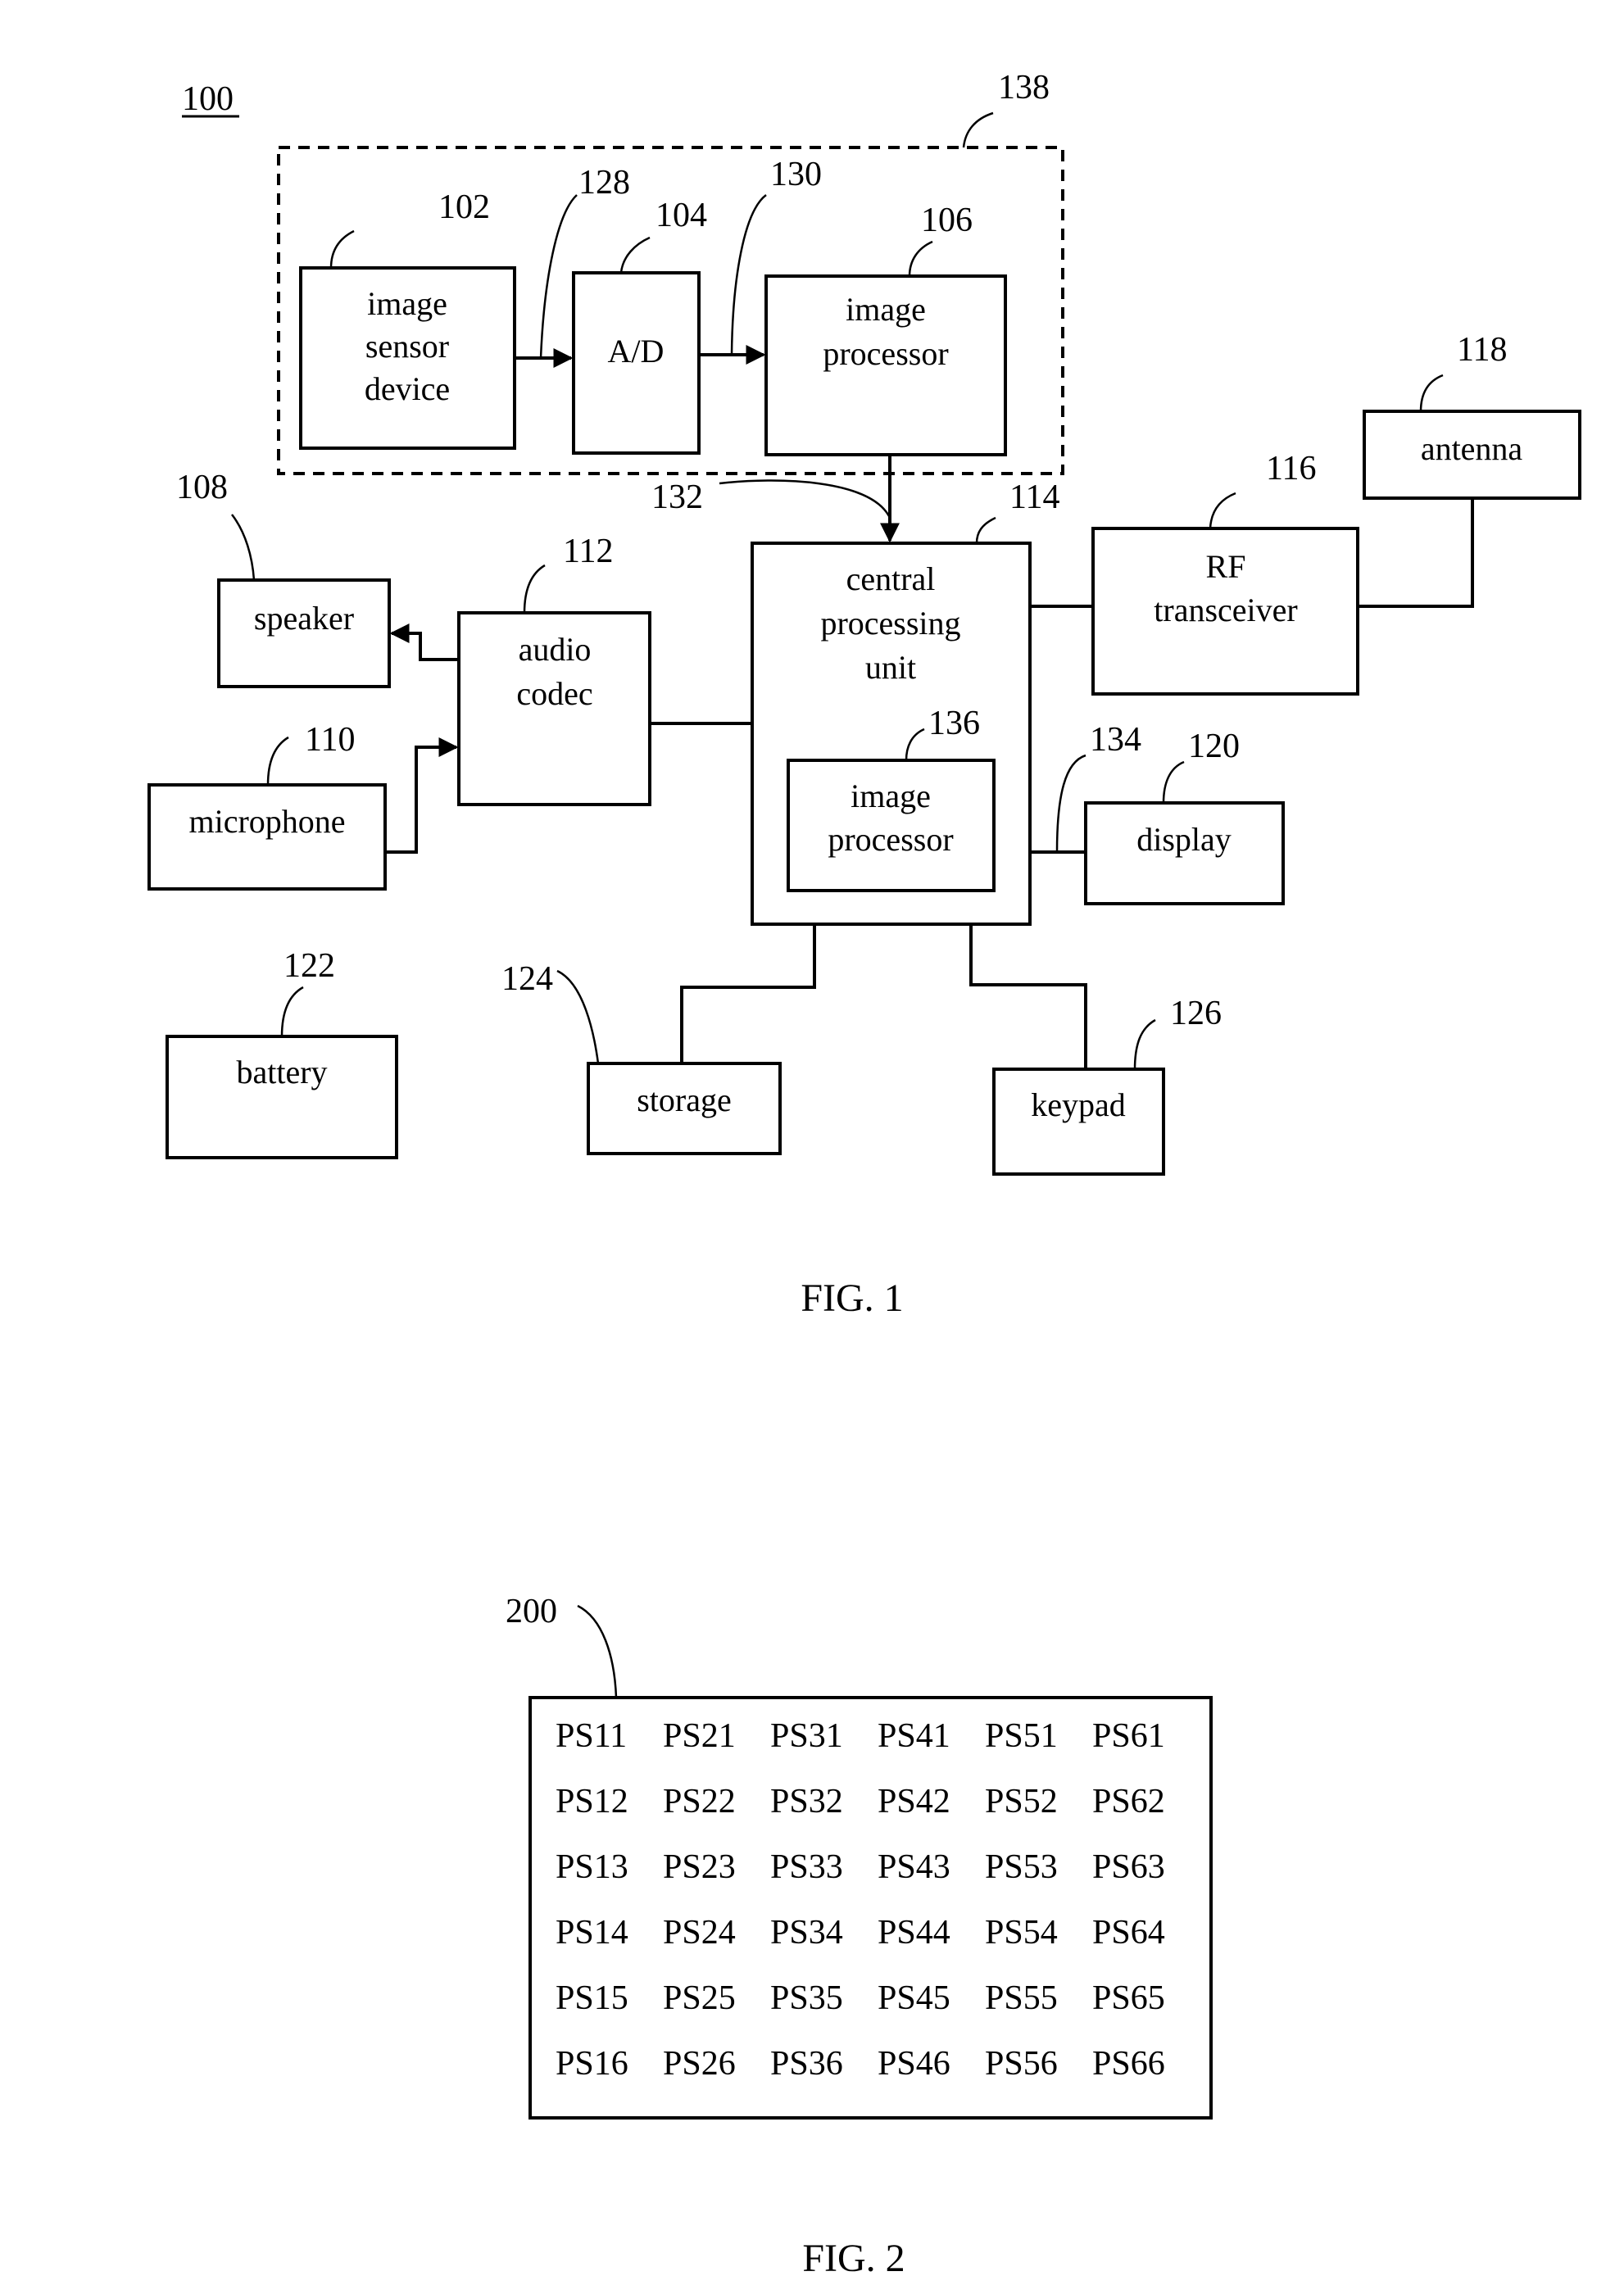 The width and height of the screenshot is (1624, 2276). Describe the element at coordinates (558, 276) in the screenshot. I see `sensor-to-ad-leader` at that location.